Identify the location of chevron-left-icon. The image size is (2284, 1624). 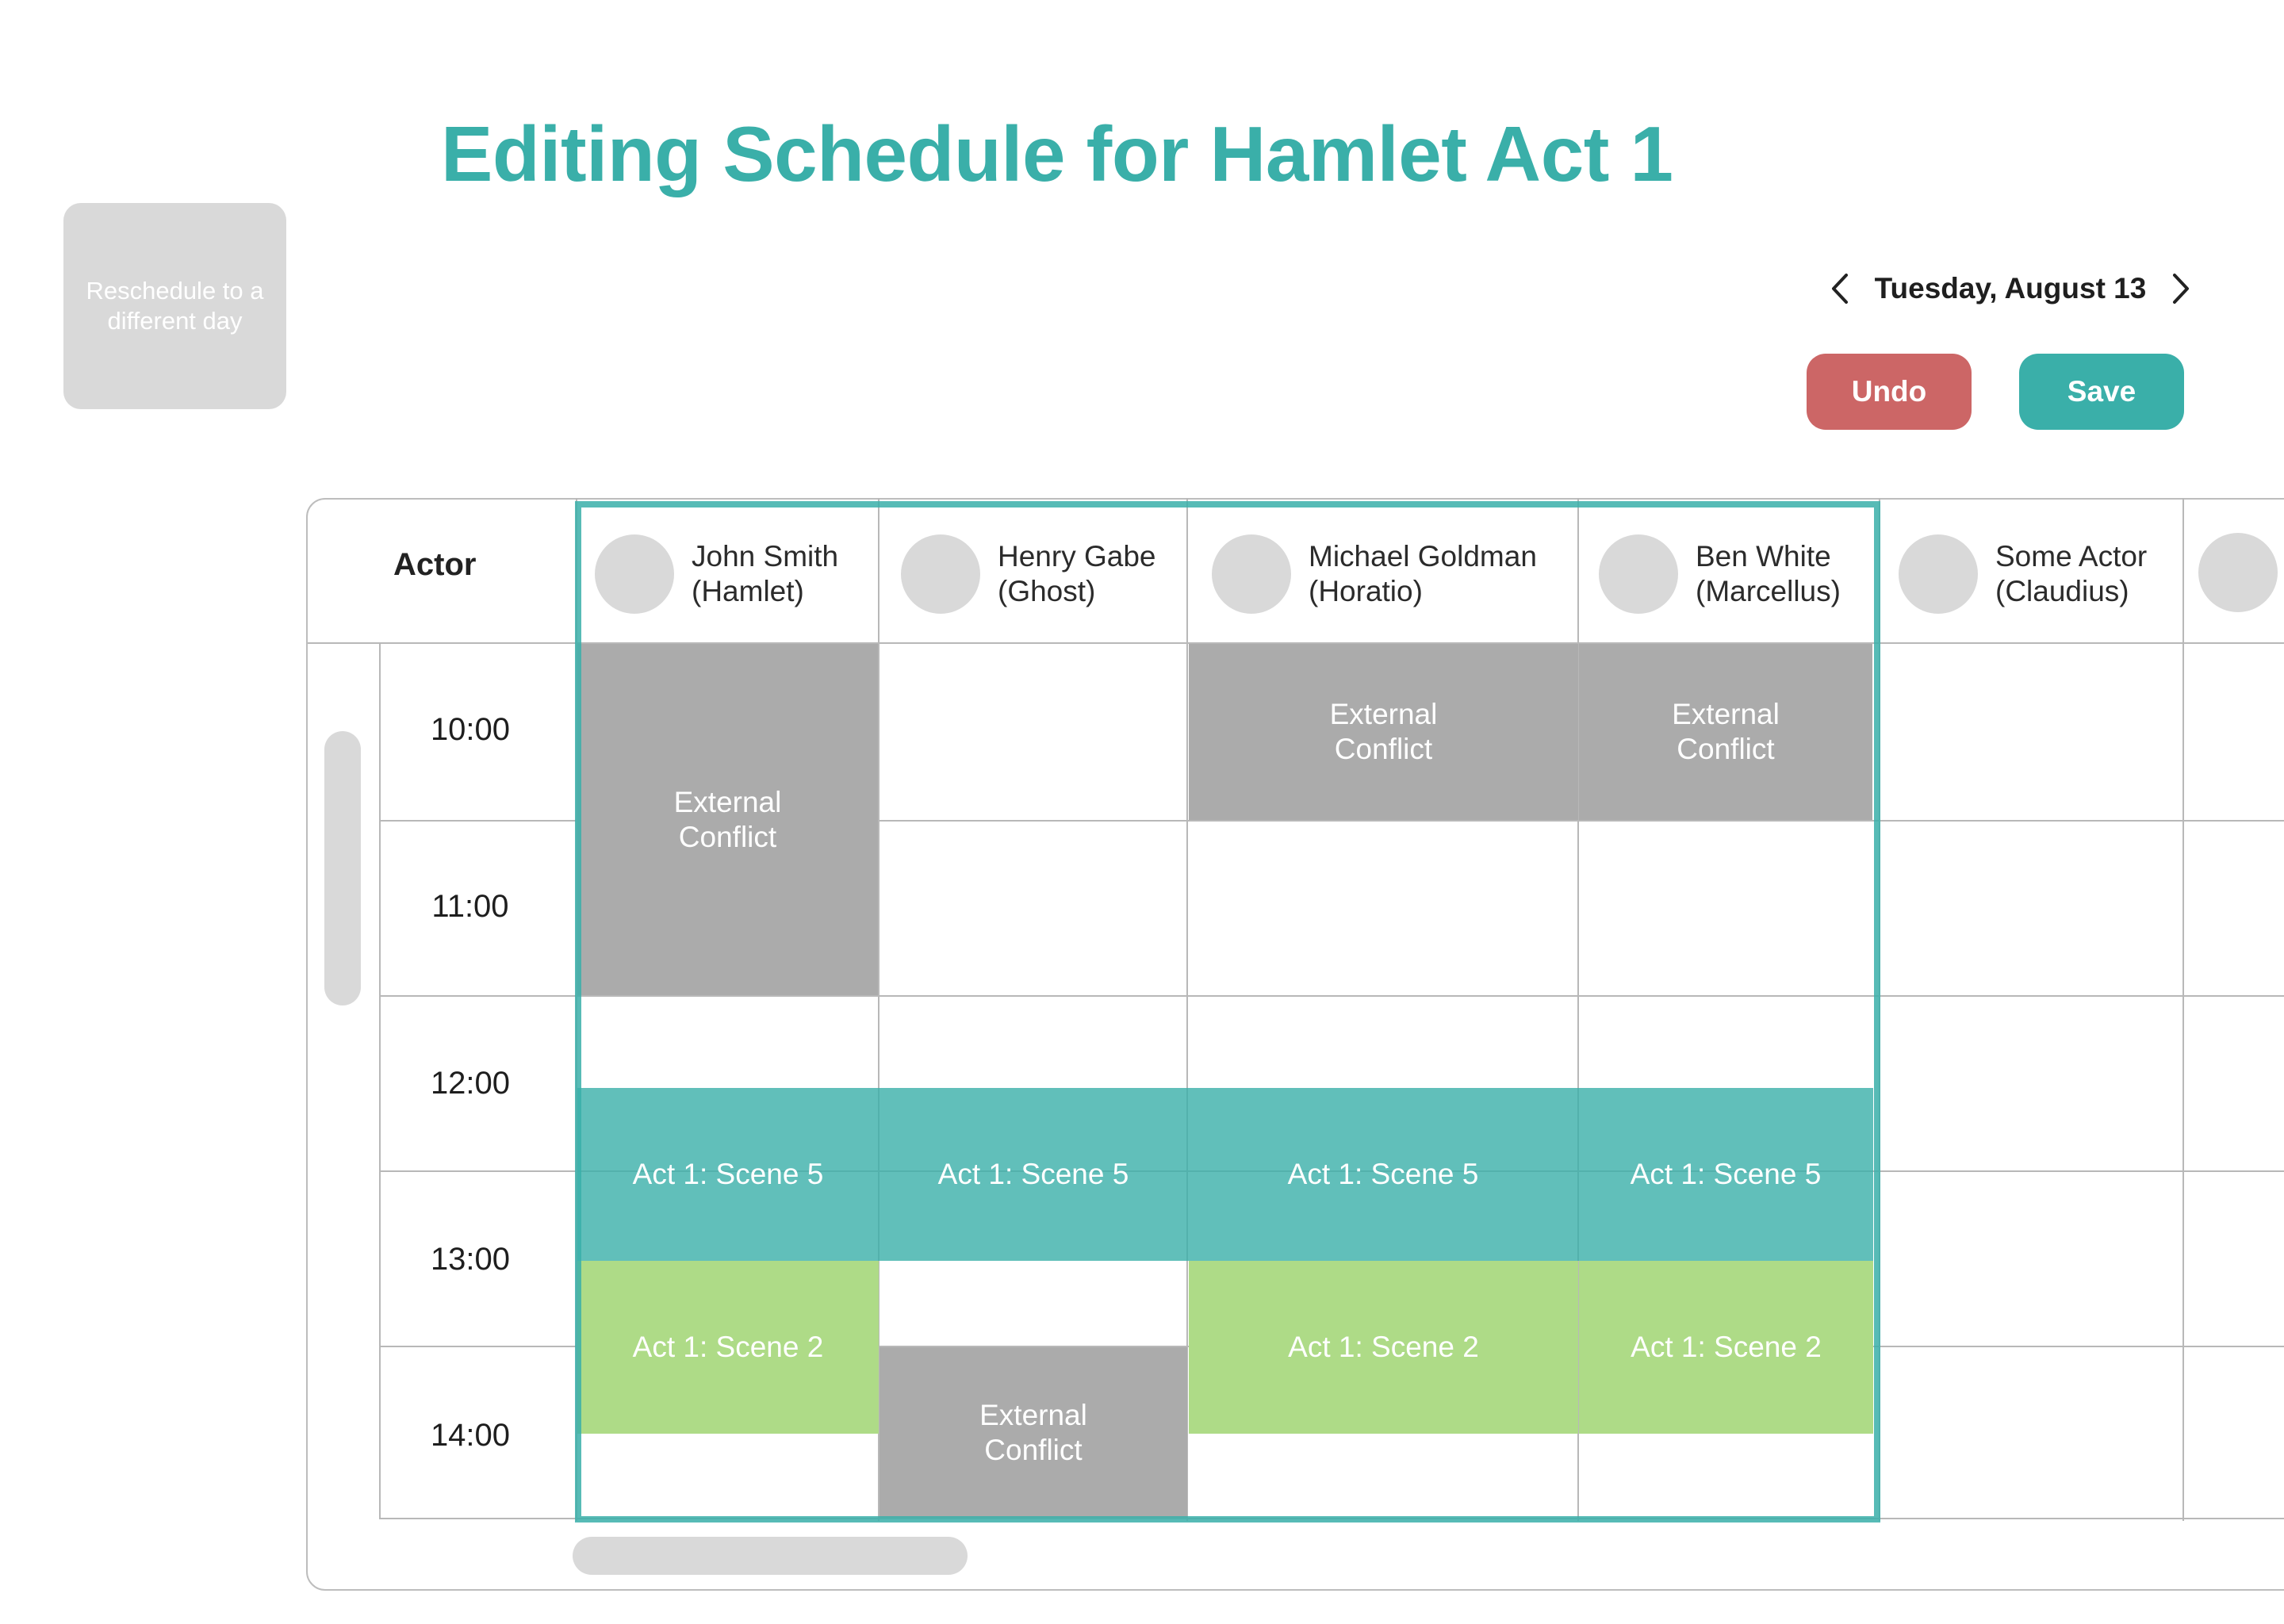
(1840, 288).